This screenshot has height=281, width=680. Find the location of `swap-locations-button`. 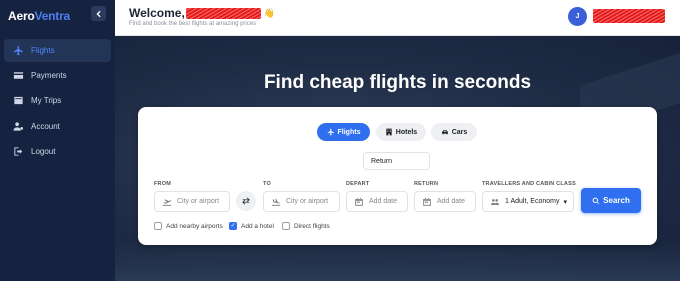

swap-locations-button is located at coordinates (246, 201).